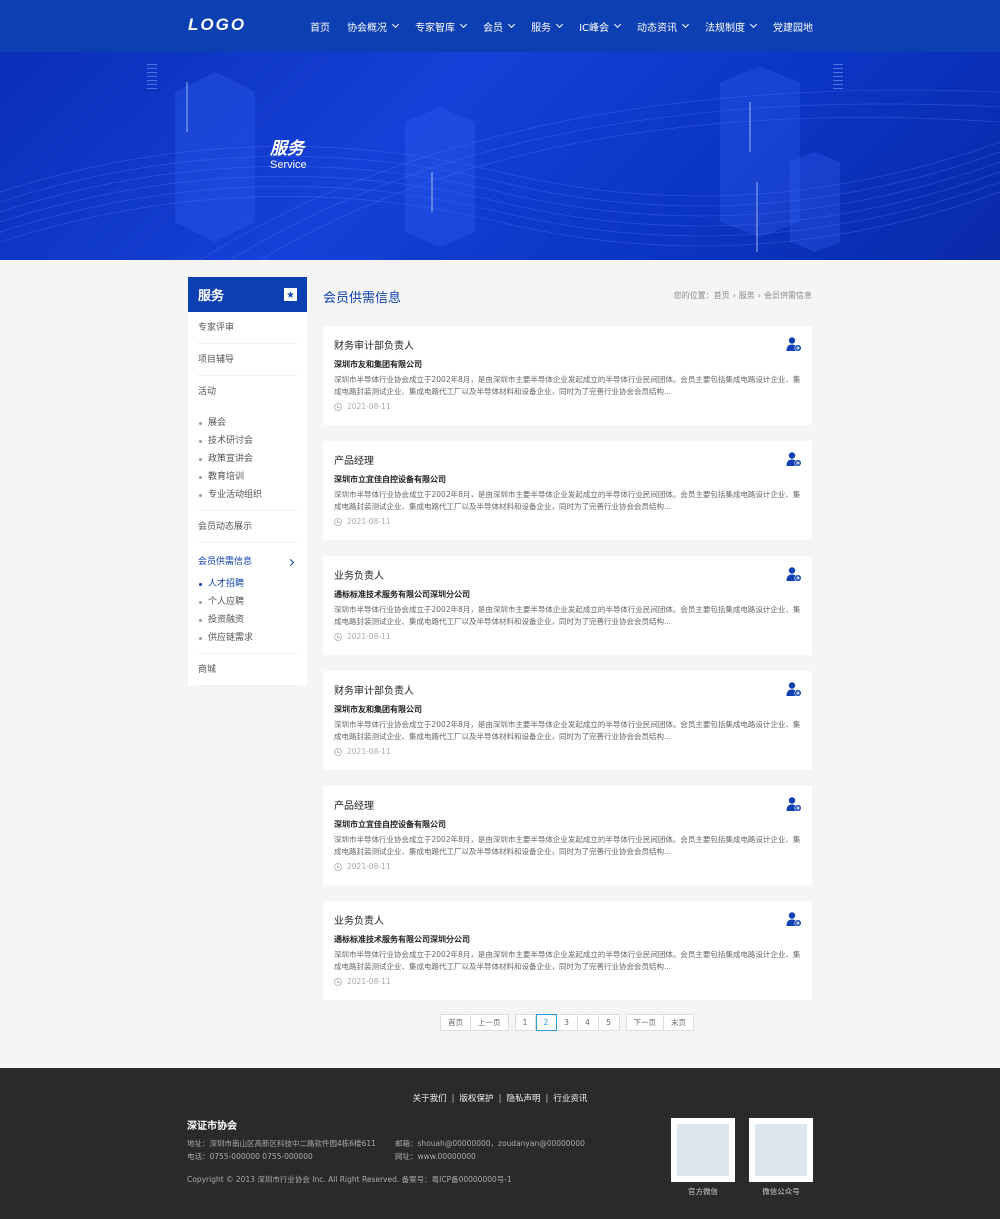  I want to click on nav-item: 首页, so click(320, 26).